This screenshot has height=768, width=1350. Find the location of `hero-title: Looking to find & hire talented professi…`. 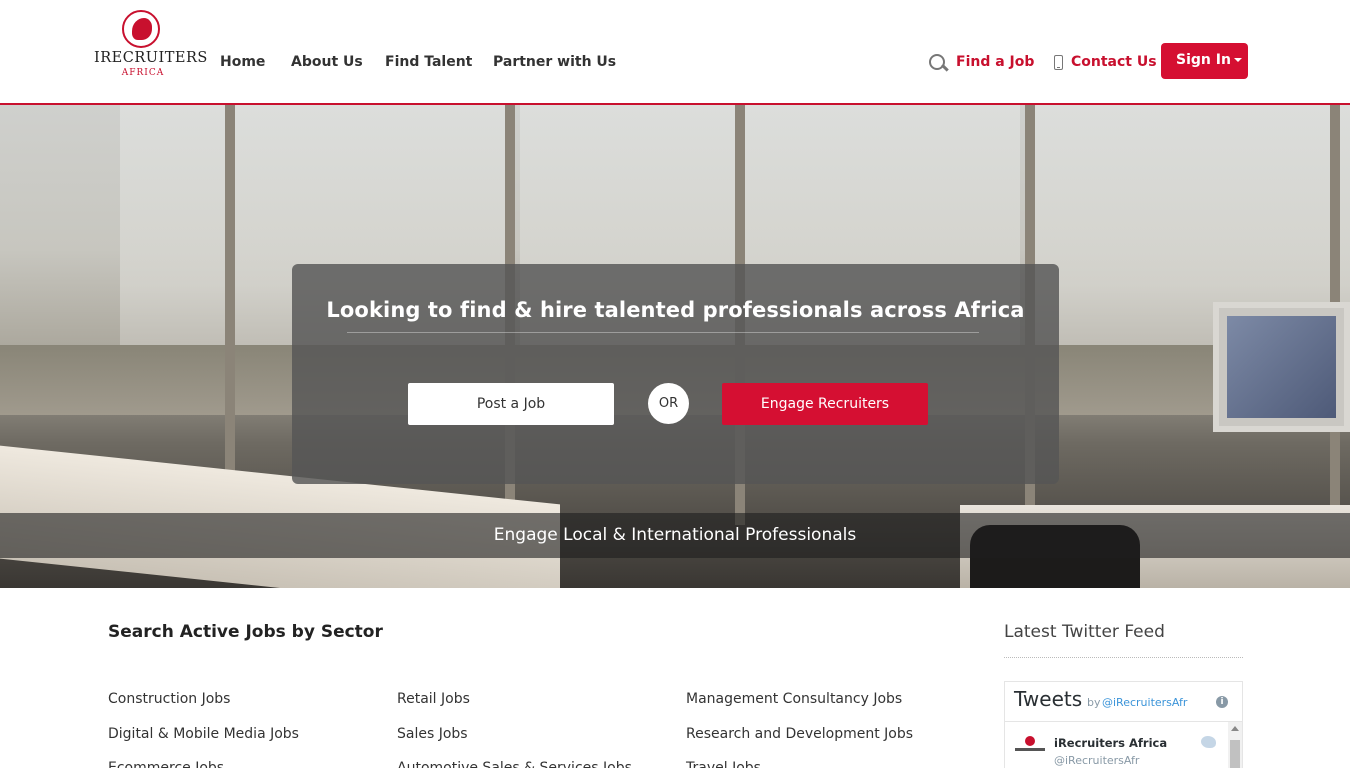

hero-title: Looking to find & hire talented professi… is located at coordinates (675, 310).